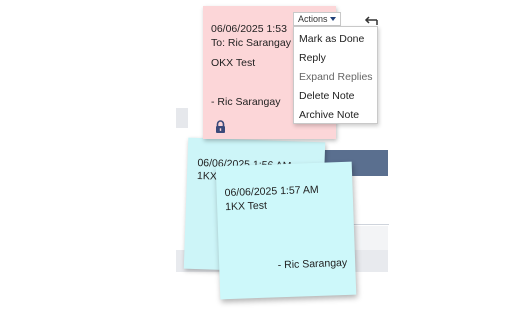 The width and height of the screenshot is (526, 311). I want to click on note-recipient: To: Ric Sarangay, so click(251, 43).